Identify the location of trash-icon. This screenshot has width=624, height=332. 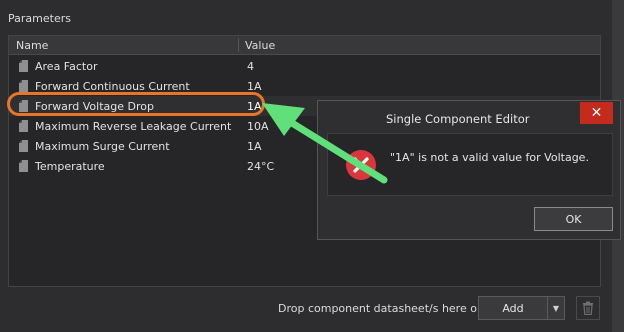
(588, 308).